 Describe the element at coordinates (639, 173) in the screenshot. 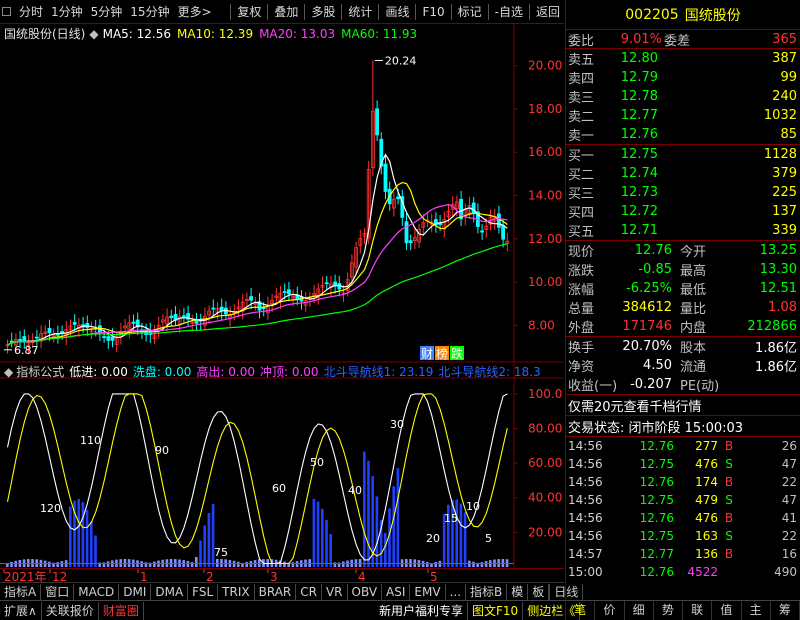

I see `level-price: 12.74` at that location.